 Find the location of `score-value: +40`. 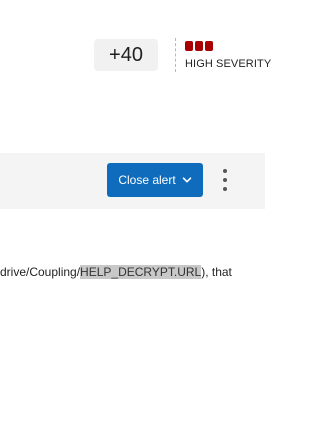

score-value: +40 is located at coordinates (126, 54).